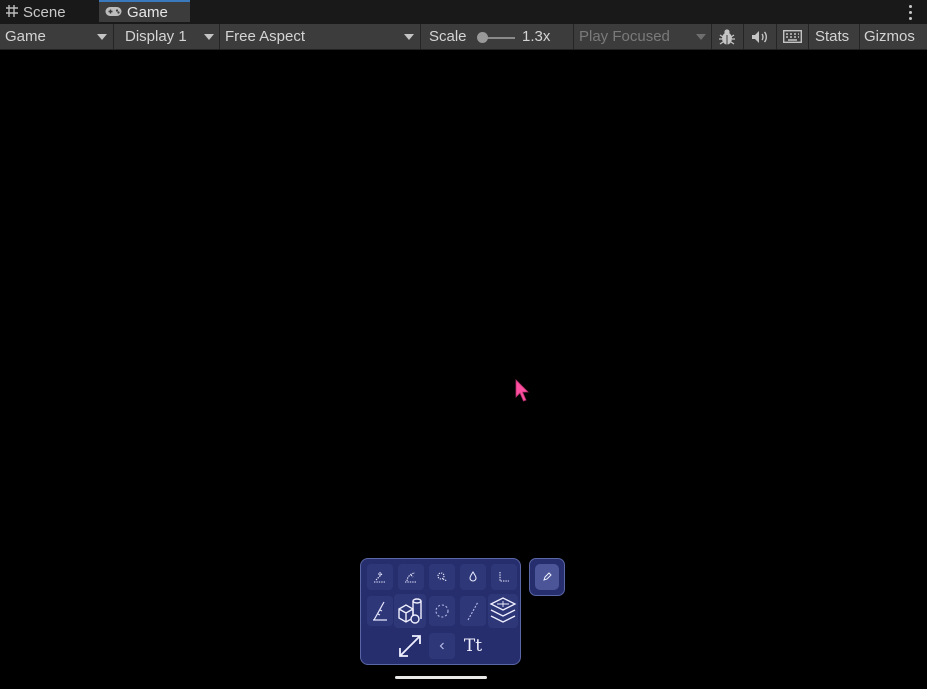 This screenshot has height=689, width=927. Describe the element at coordinates (760, 36) in the screenshot. I see `speaker-icon` at that location.